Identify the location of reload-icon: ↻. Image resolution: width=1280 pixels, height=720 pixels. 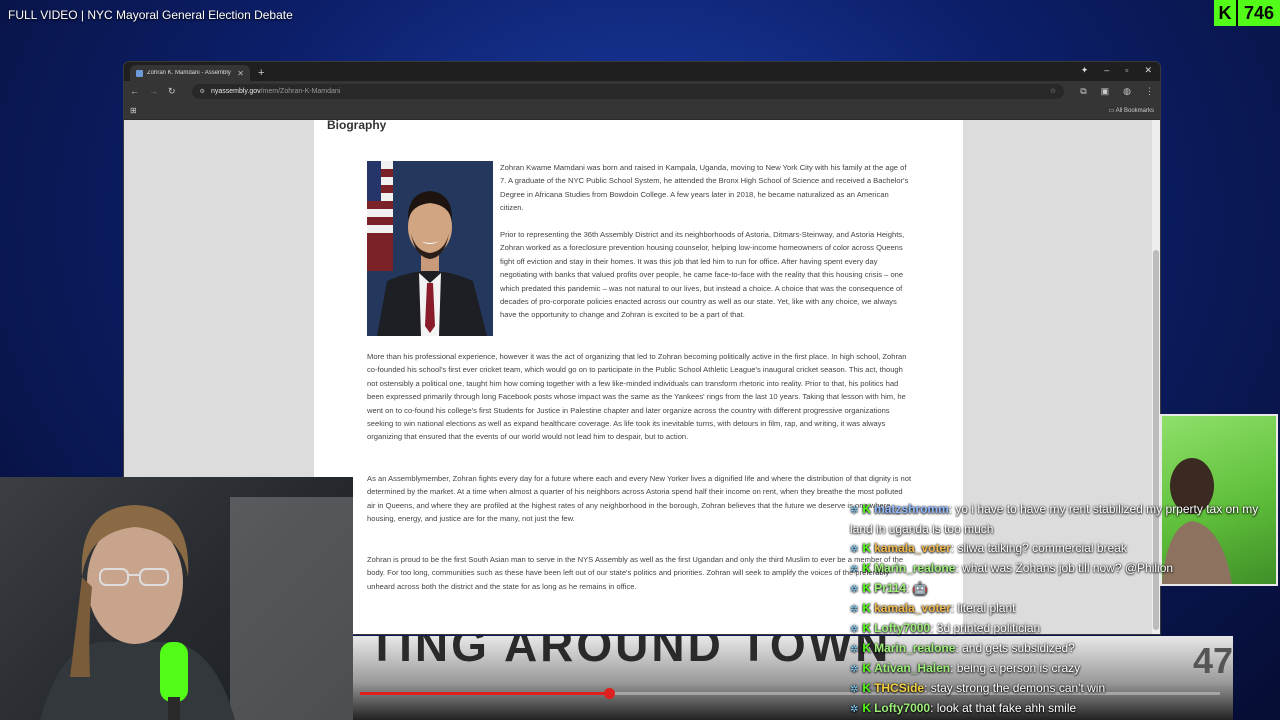
(172, 91).